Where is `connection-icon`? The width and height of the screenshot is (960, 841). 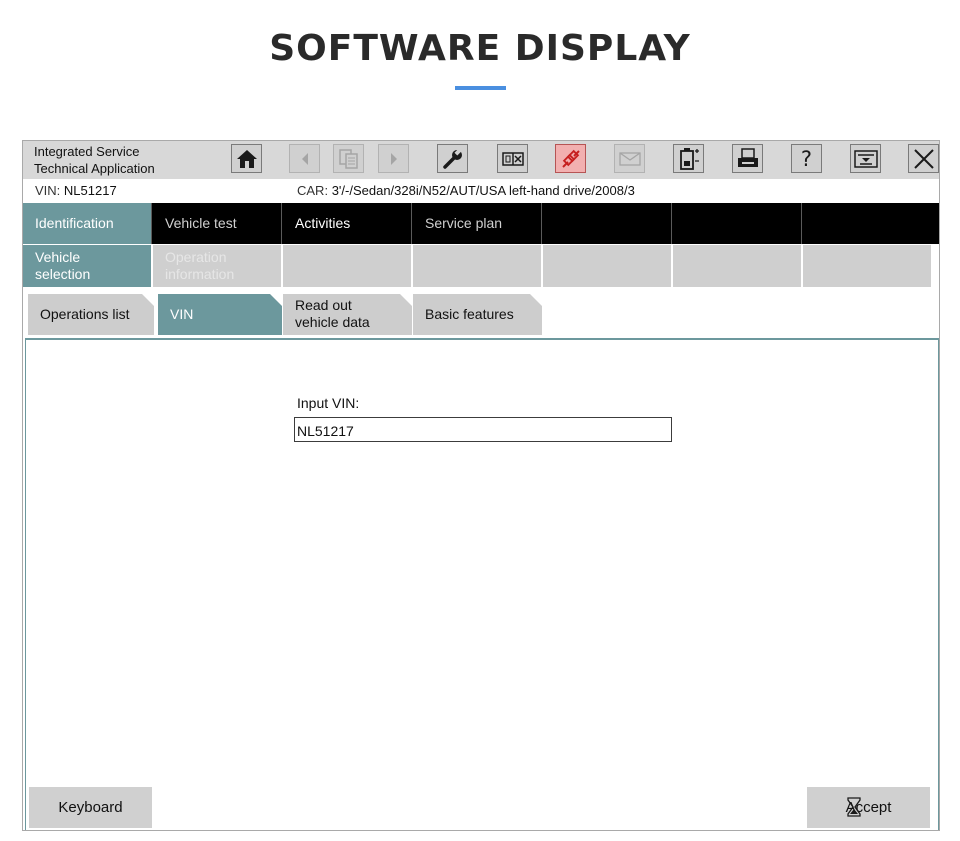 connection-icon is located at coordinates (570, 158).